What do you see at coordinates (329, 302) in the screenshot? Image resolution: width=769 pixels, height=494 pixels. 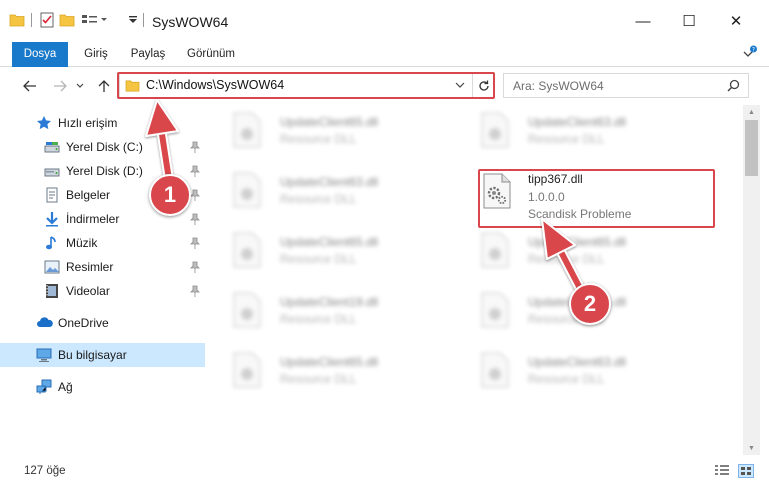 I see `file-name: UpdateClient19.dll` at bounding box center [329, 302].